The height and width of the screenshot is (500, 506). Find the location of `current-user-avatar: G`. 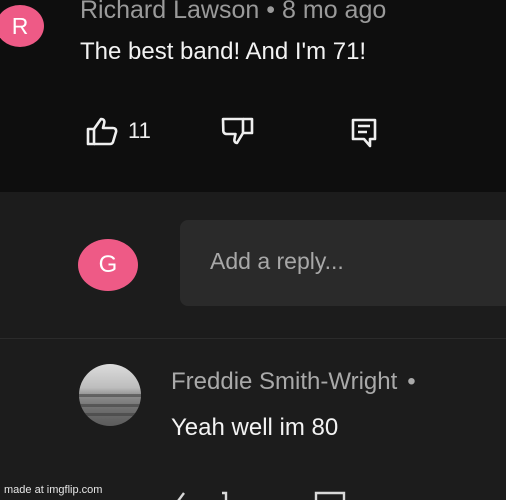

current-user-avatar: G is located at coordinates (108, 265).